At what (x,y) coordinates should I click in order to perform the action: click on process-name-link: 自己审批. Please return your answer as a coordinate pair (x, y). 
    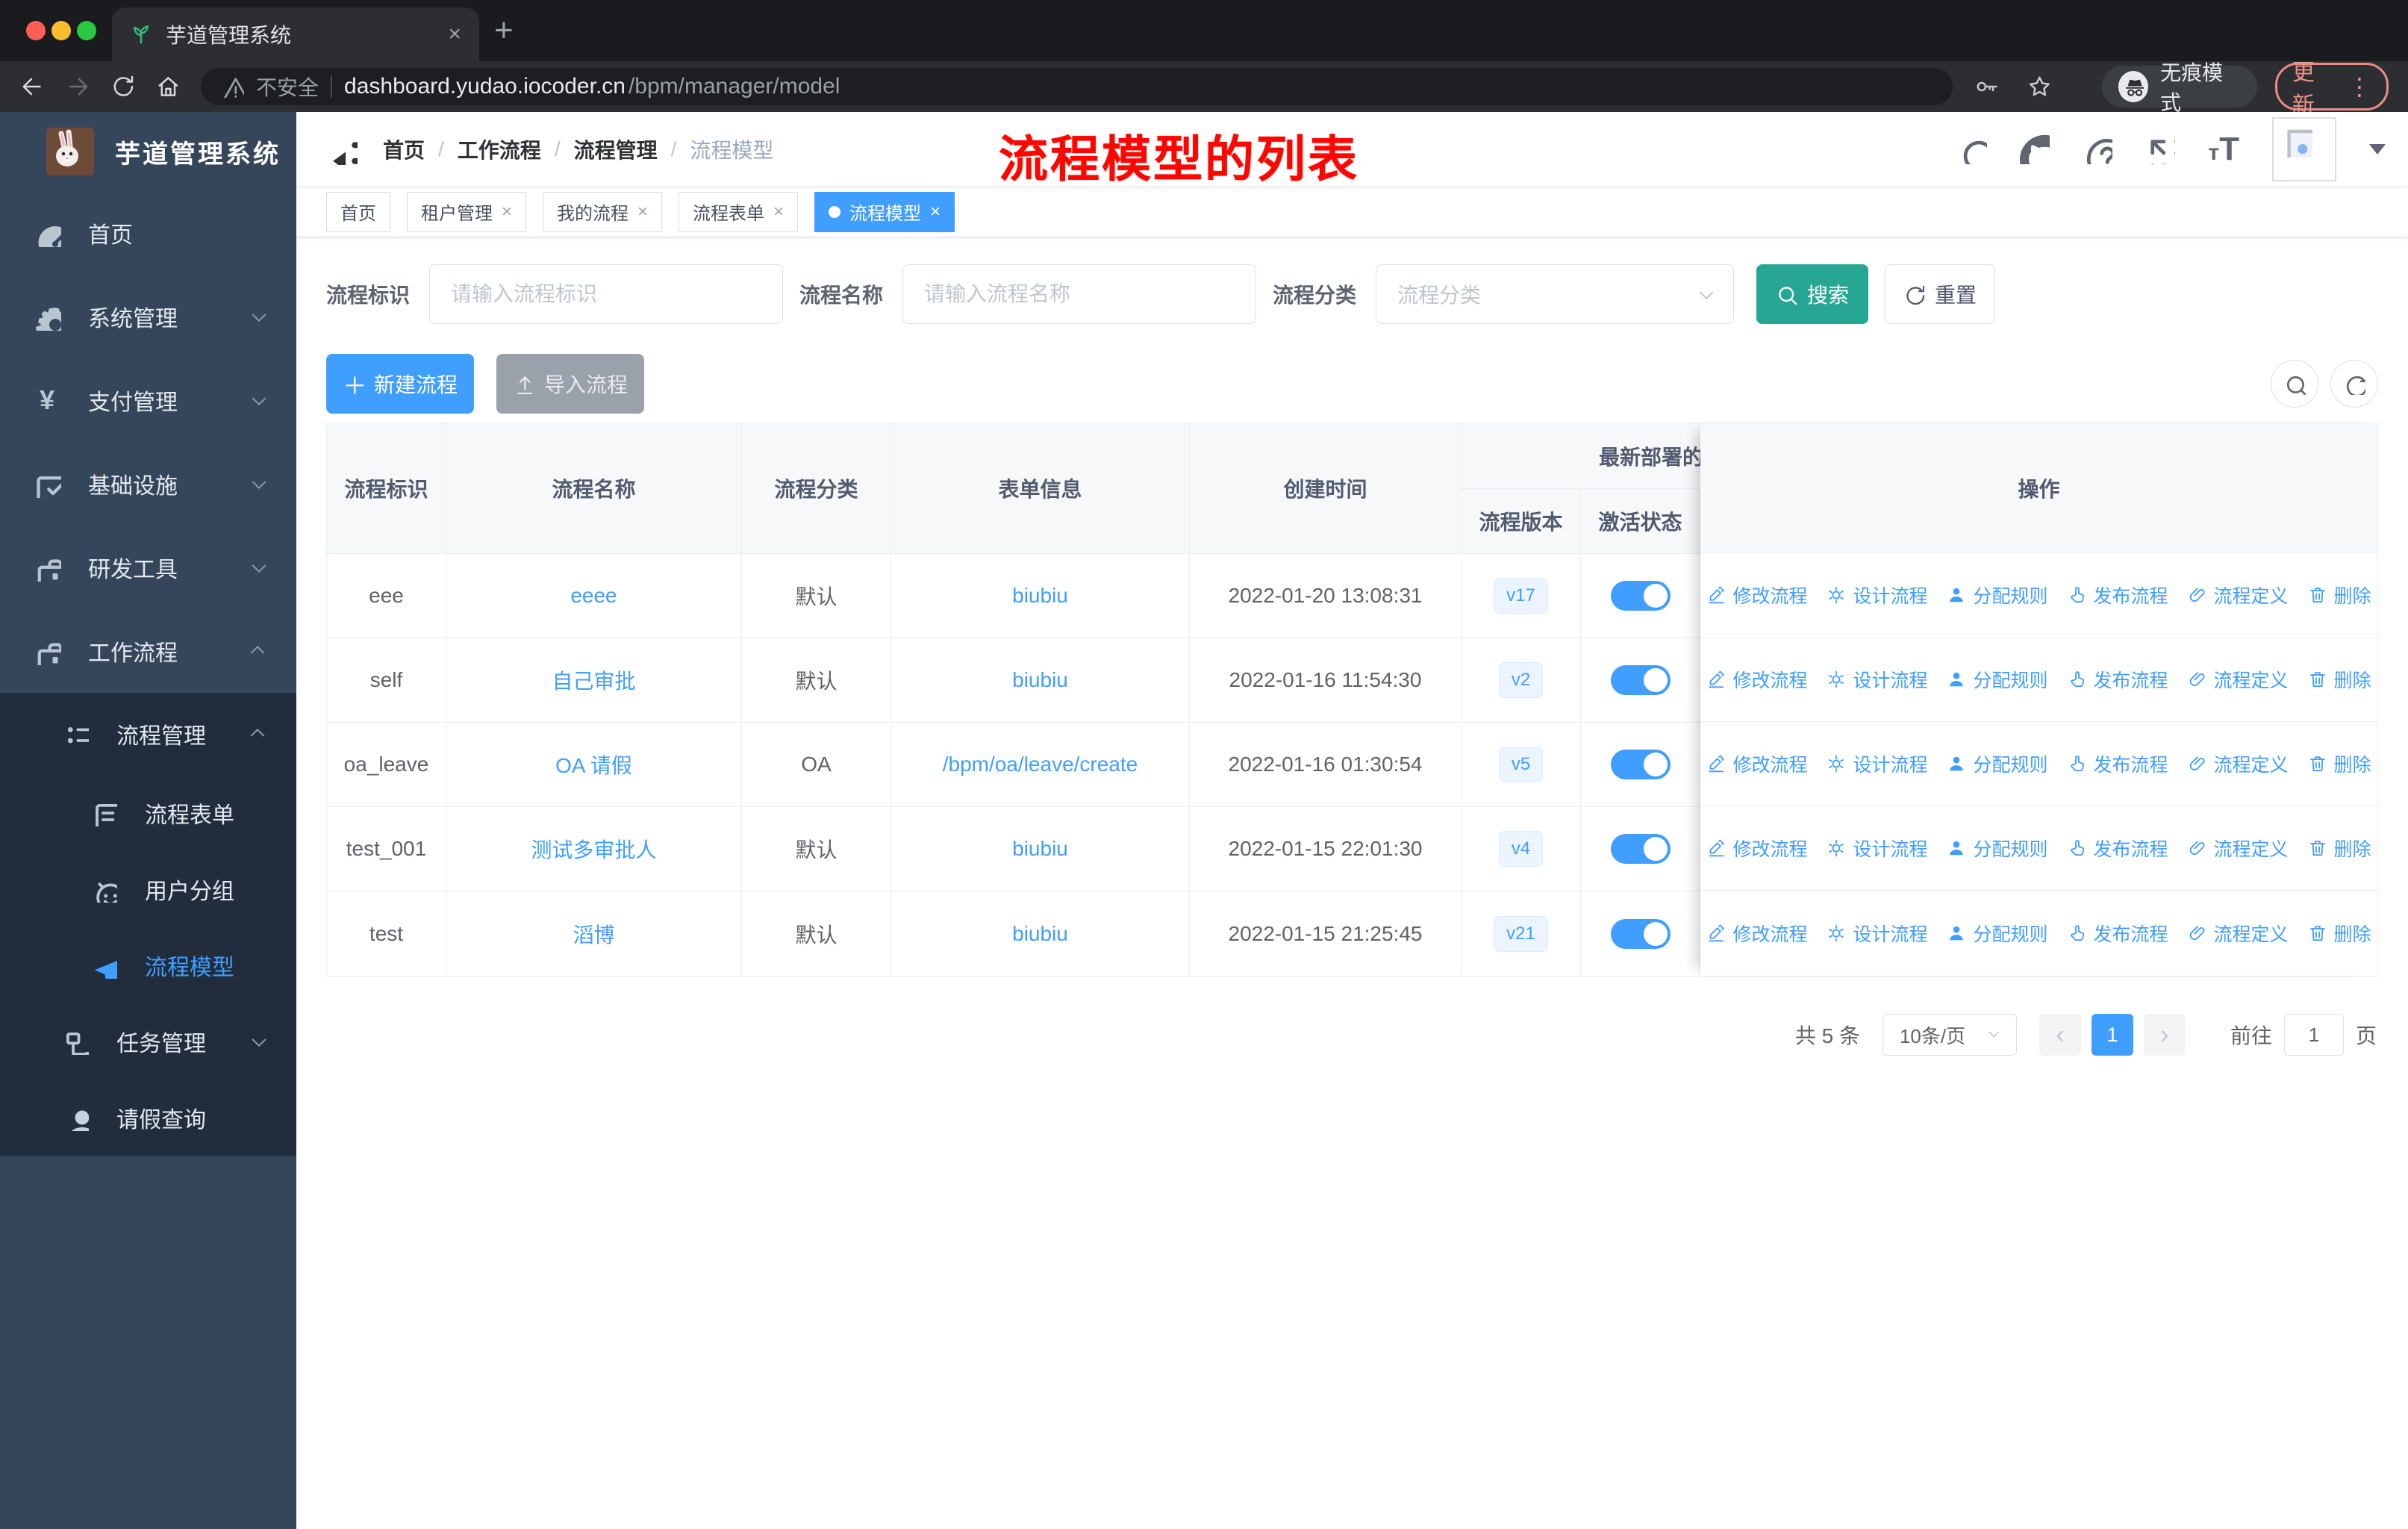
    Looking at the image, I should click on (593, 680).